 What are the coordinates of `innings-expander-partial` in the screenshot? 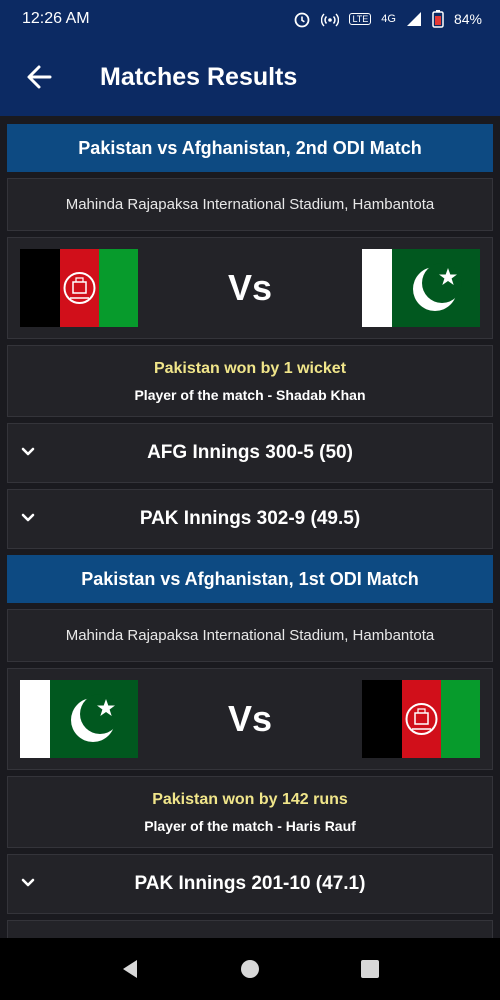 It's located at (250, 929).